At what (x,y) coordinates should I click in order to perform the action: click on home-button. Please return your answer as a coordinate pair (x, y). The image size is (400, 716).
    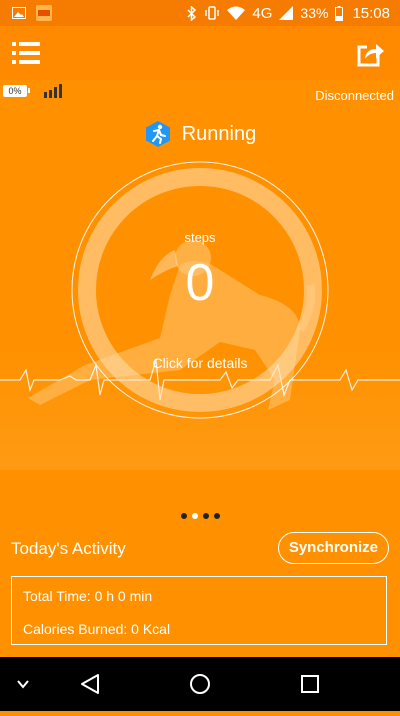
    Looking at the image, I should click on (200, 684).